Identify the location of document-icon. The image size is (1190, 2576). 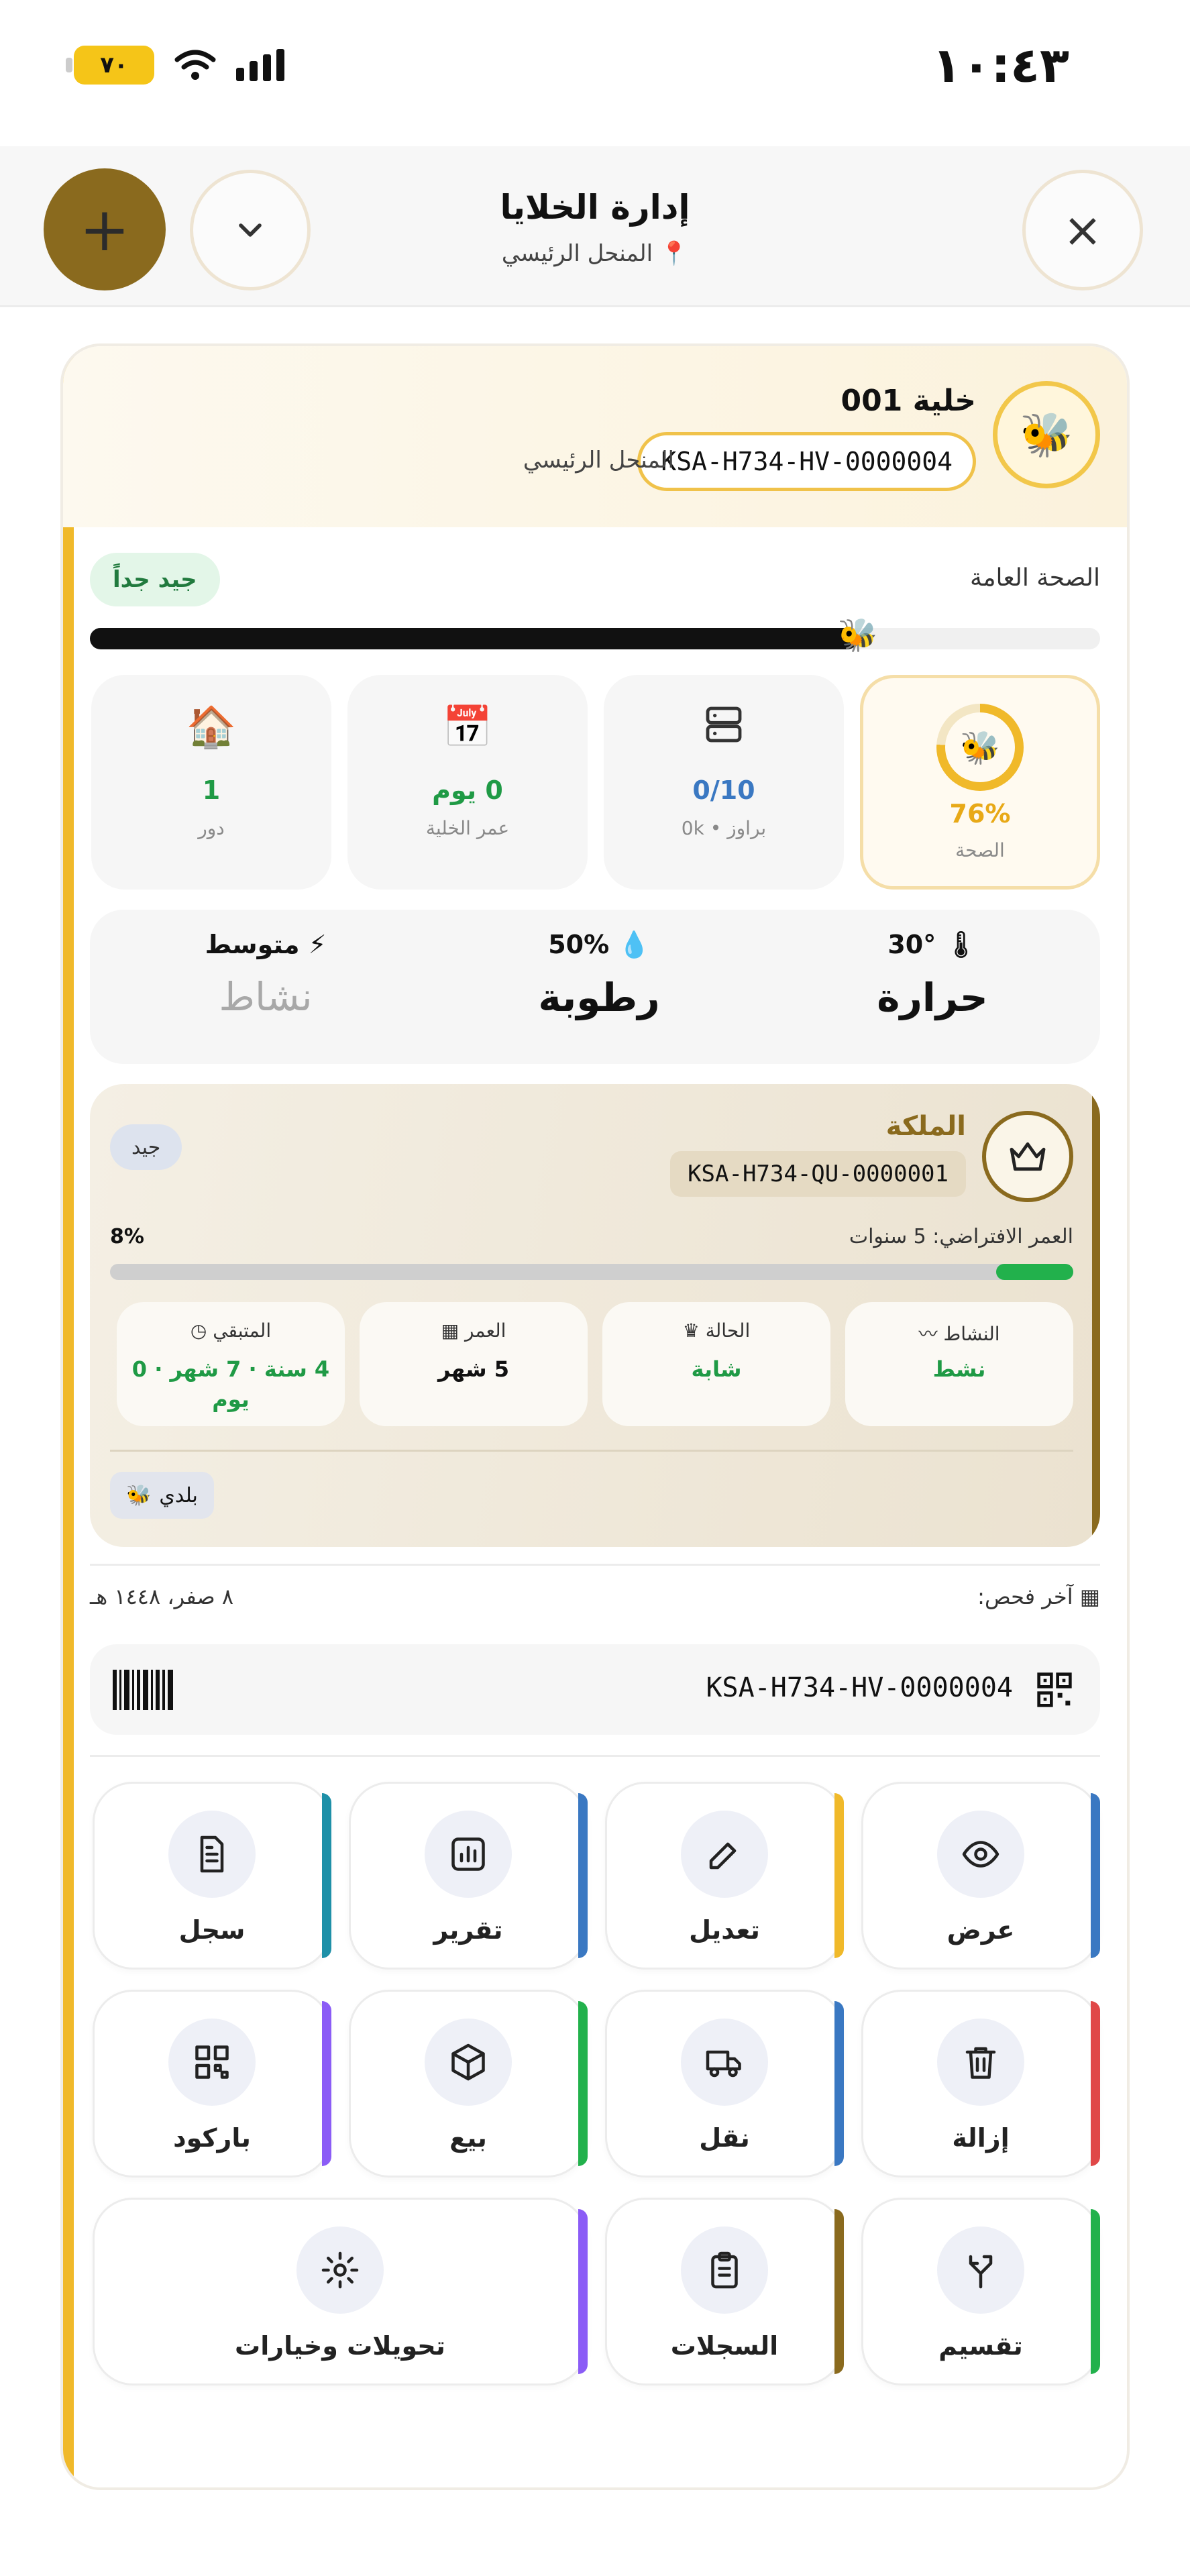
(212, 1854).